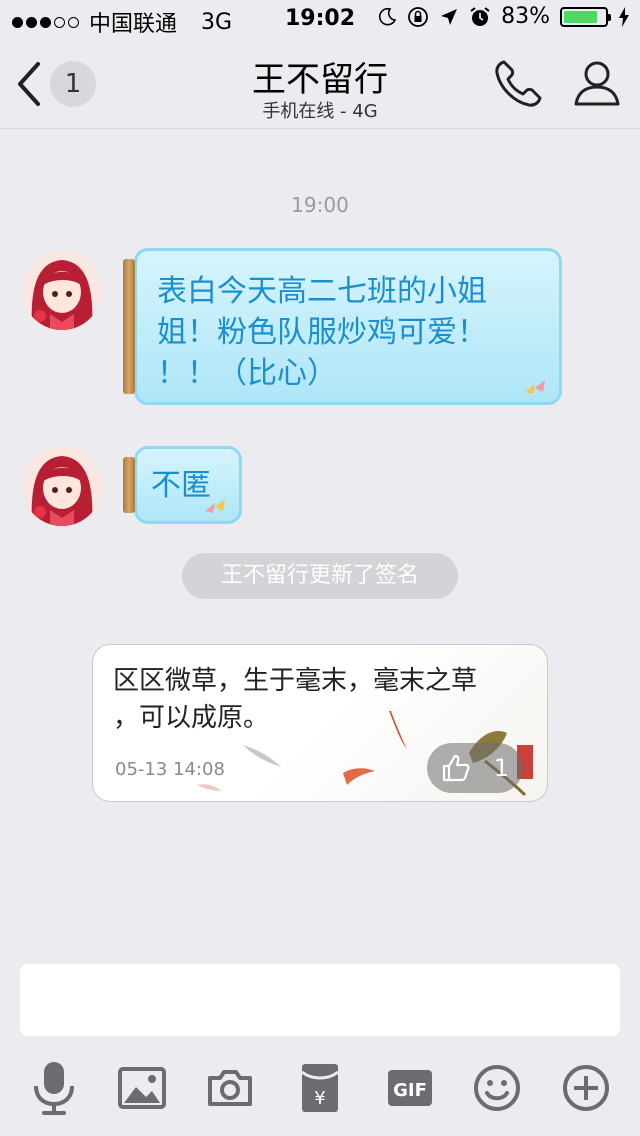 Image resolution: width=640 pixels, height=1136 pixels. What do you see at coordinates (295, 681) in the screenshot?
I see `signature-line: 区区微草，生于毫末，毫末之草` at bounding box center [295, 681].